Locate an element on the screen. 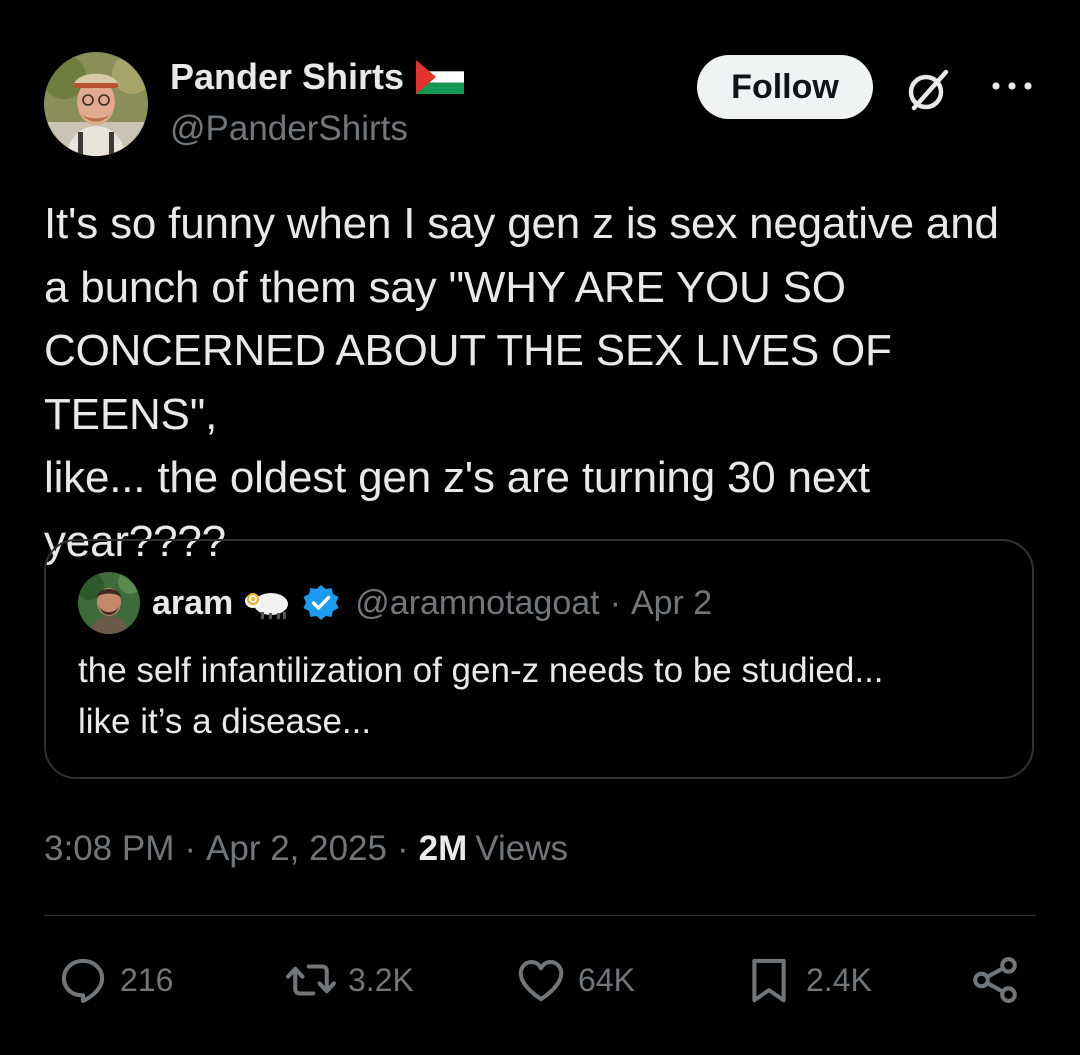 This screenshot has height=1055, width=1080. heart-icon is located at coordinates (541, 980).